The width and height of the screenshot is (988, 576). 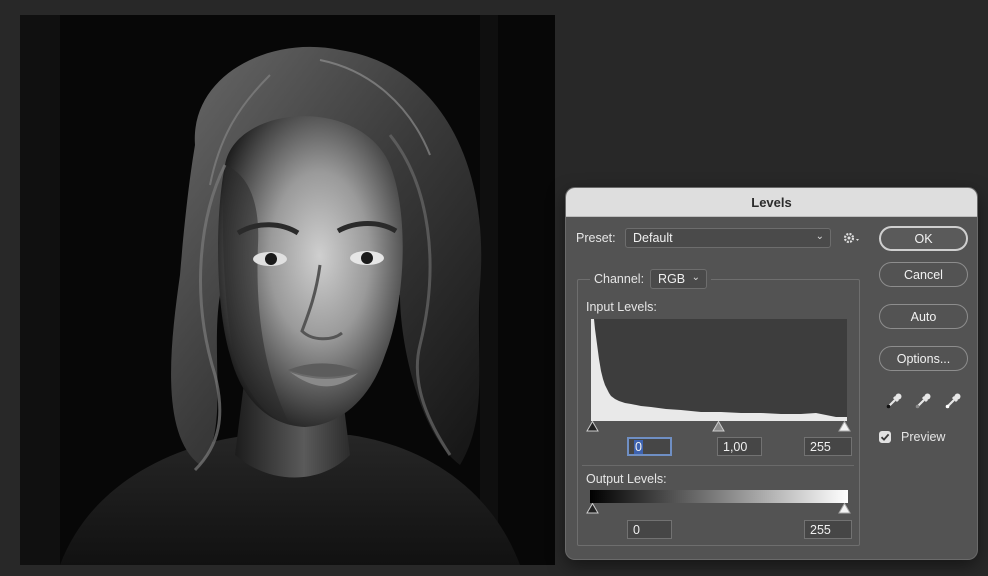 What do you see at coordinates (923, 402) in the screenshot?
I see `eyedropper-gray-icon` at bounding box center [923, 402].